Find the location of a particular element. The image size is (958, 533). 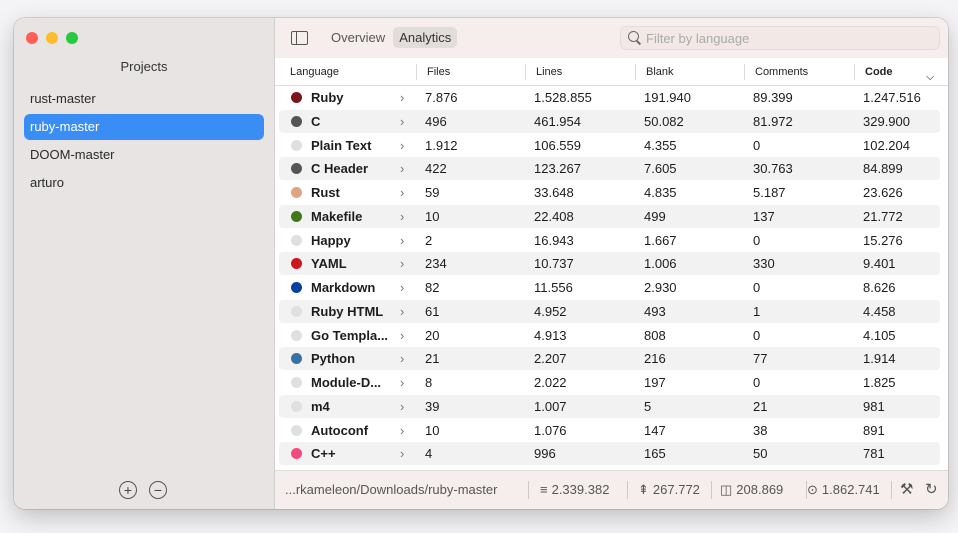

zoom-window-button is located at coordinates (72, 38).